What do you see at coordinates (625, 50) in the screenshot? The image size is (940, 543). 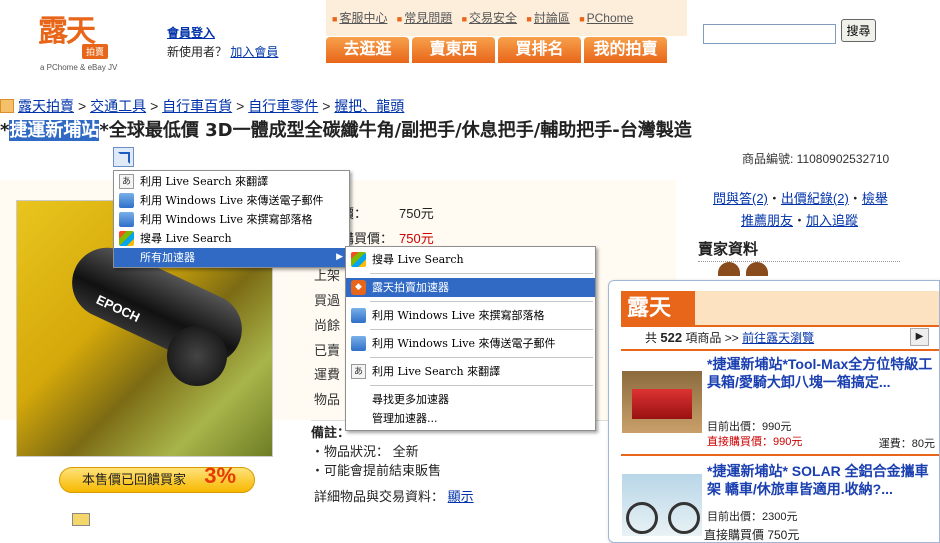 I see `tab-my-auctions: 我的拍賣` at bounding box center [625, 50].